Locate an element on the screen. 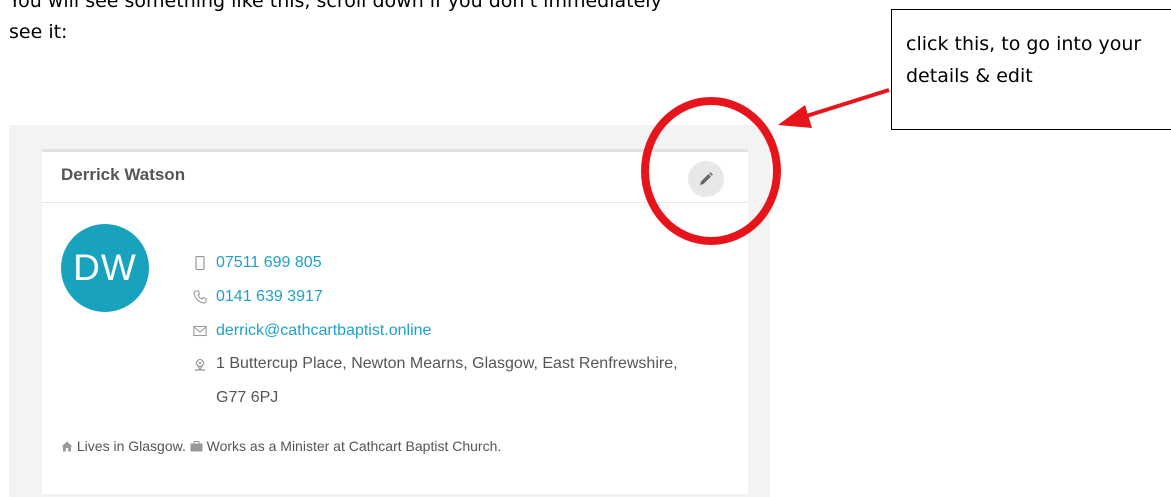 Image resolution: width=1171 pixels, height=497 pixels. lives-text: Lives in Glasgow. is located at coordinates (131, 446).